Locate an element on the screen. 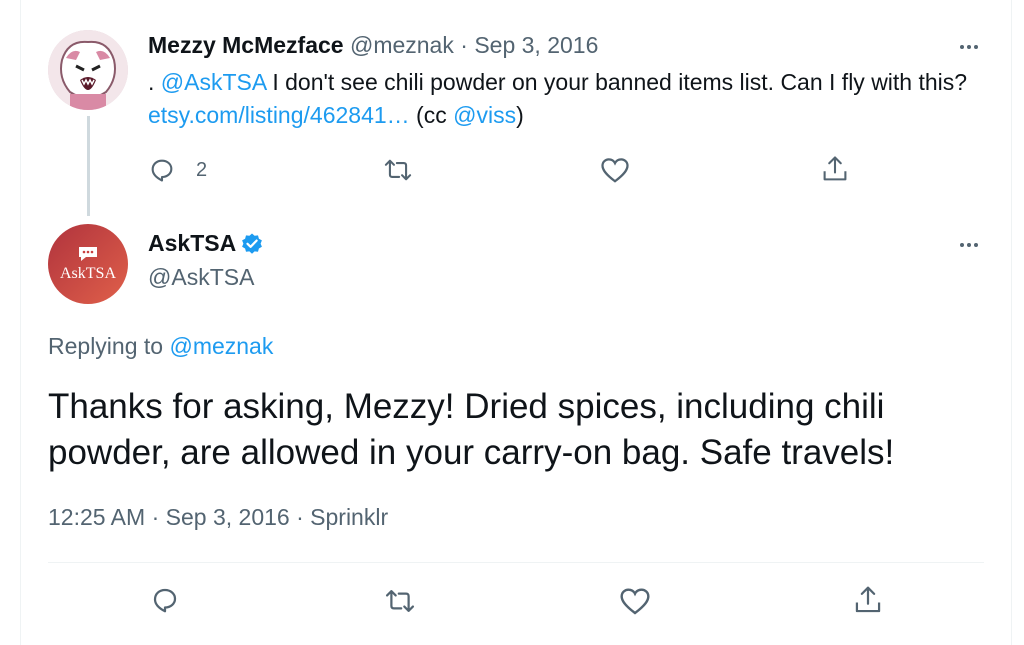  reply-handle: @meznak is located at coordinates (402, 45).